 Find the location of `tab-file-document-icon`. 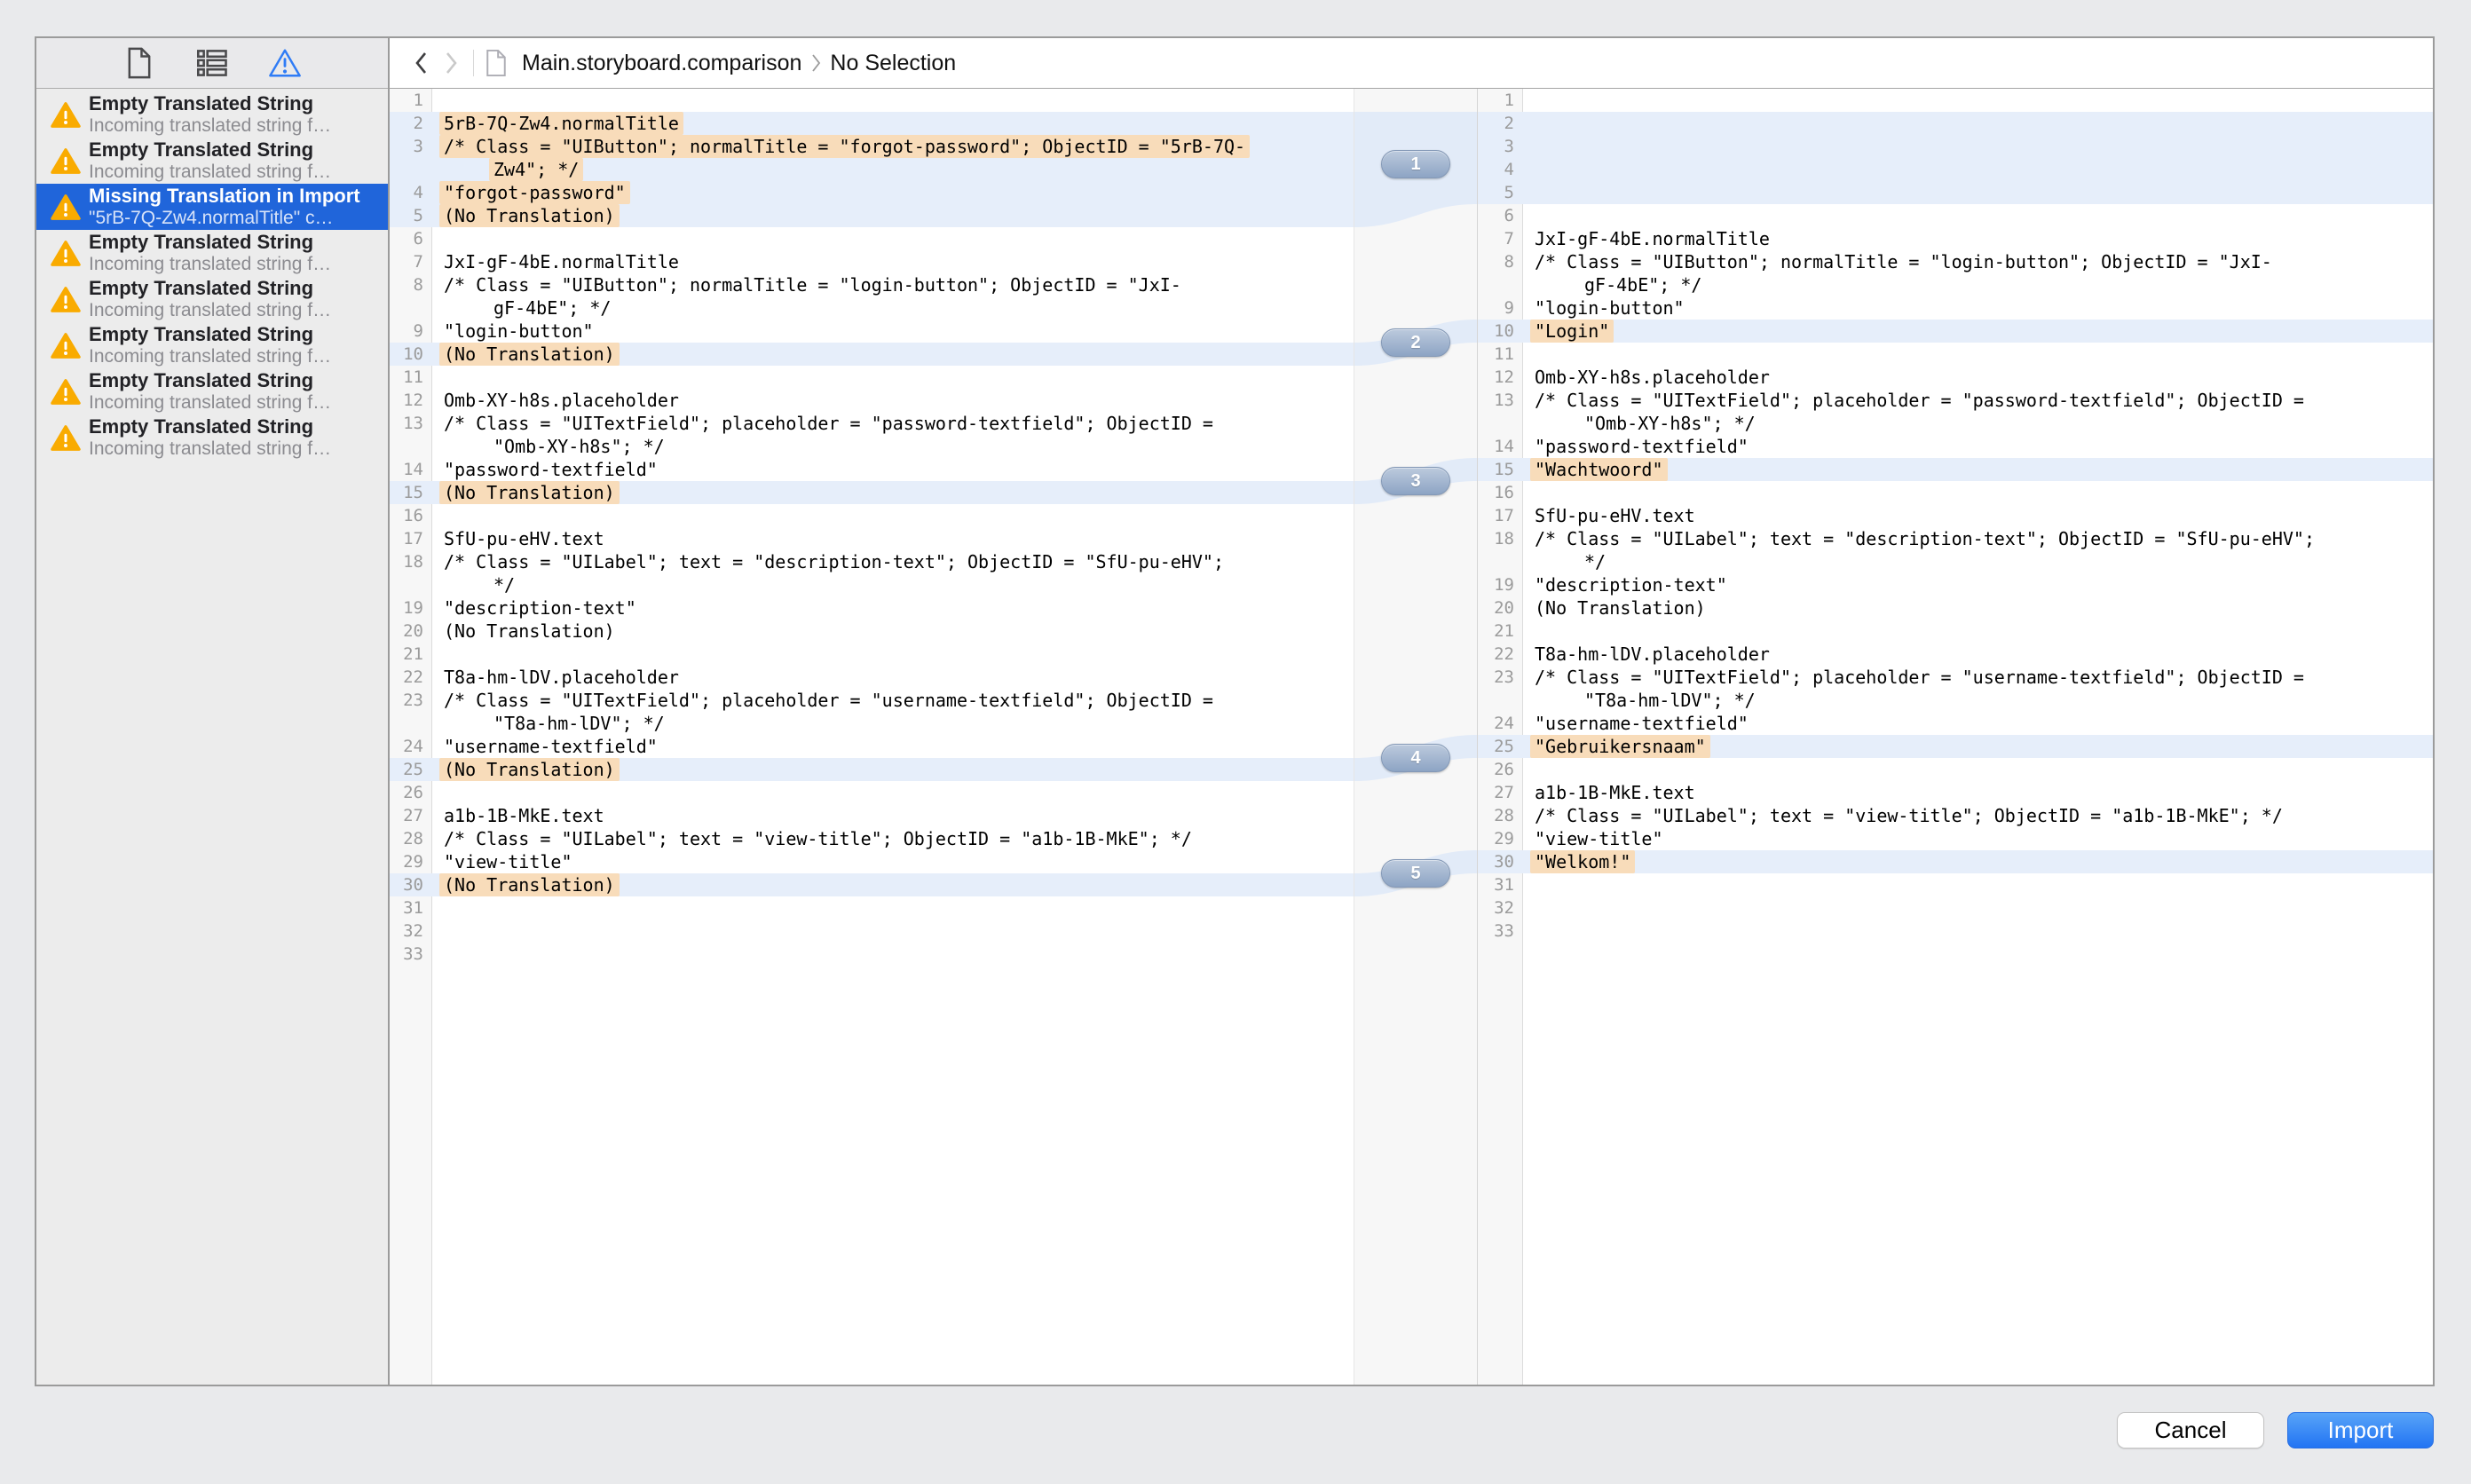

tab-file-document-icon is located at coordinates (139, 63).